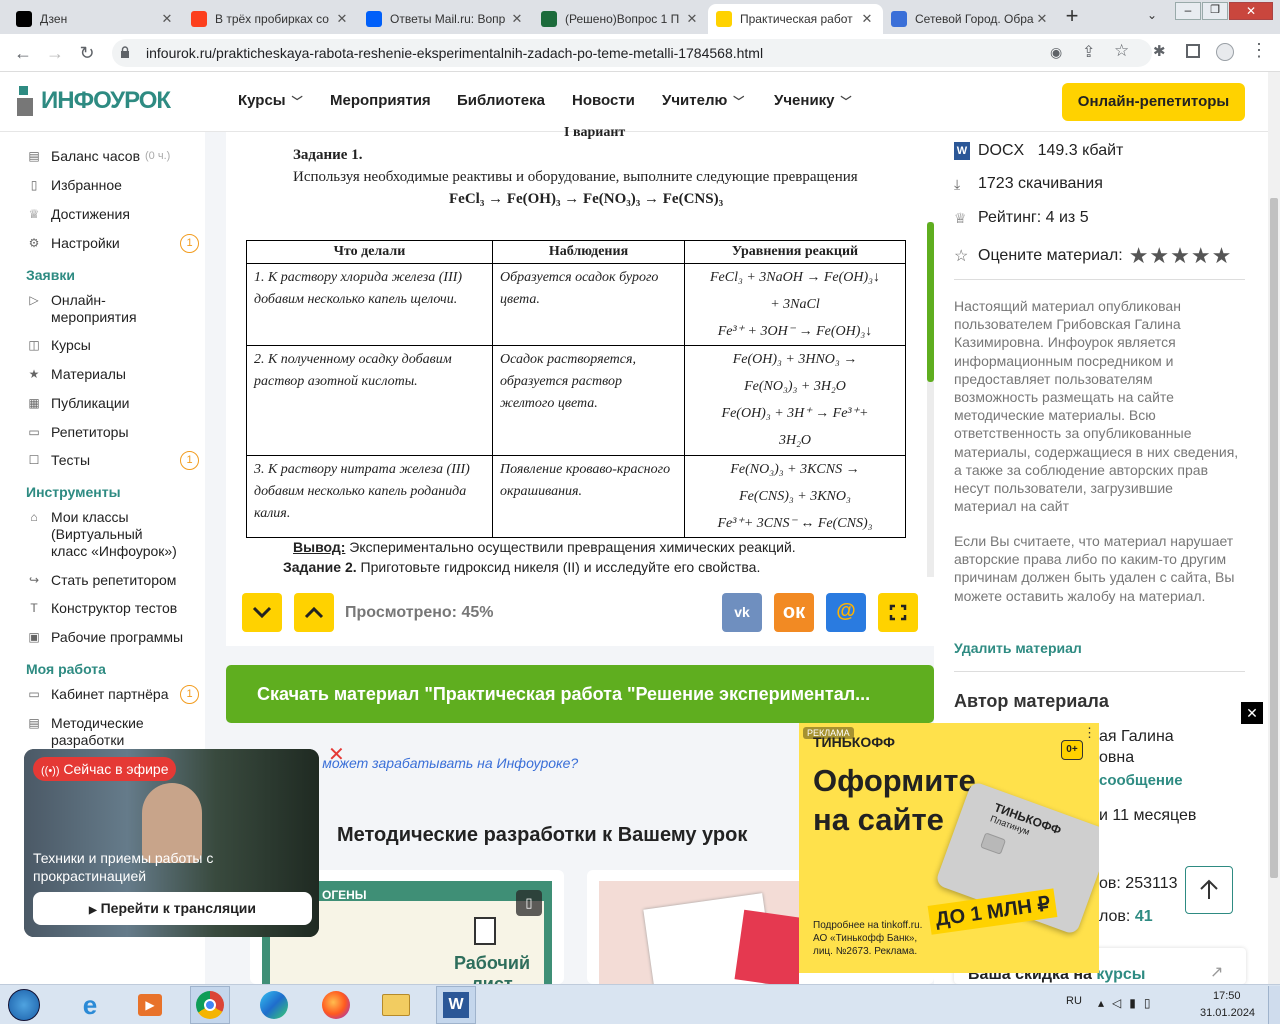  I want to click on extensions-icon: ✱, so click(1159, 51).